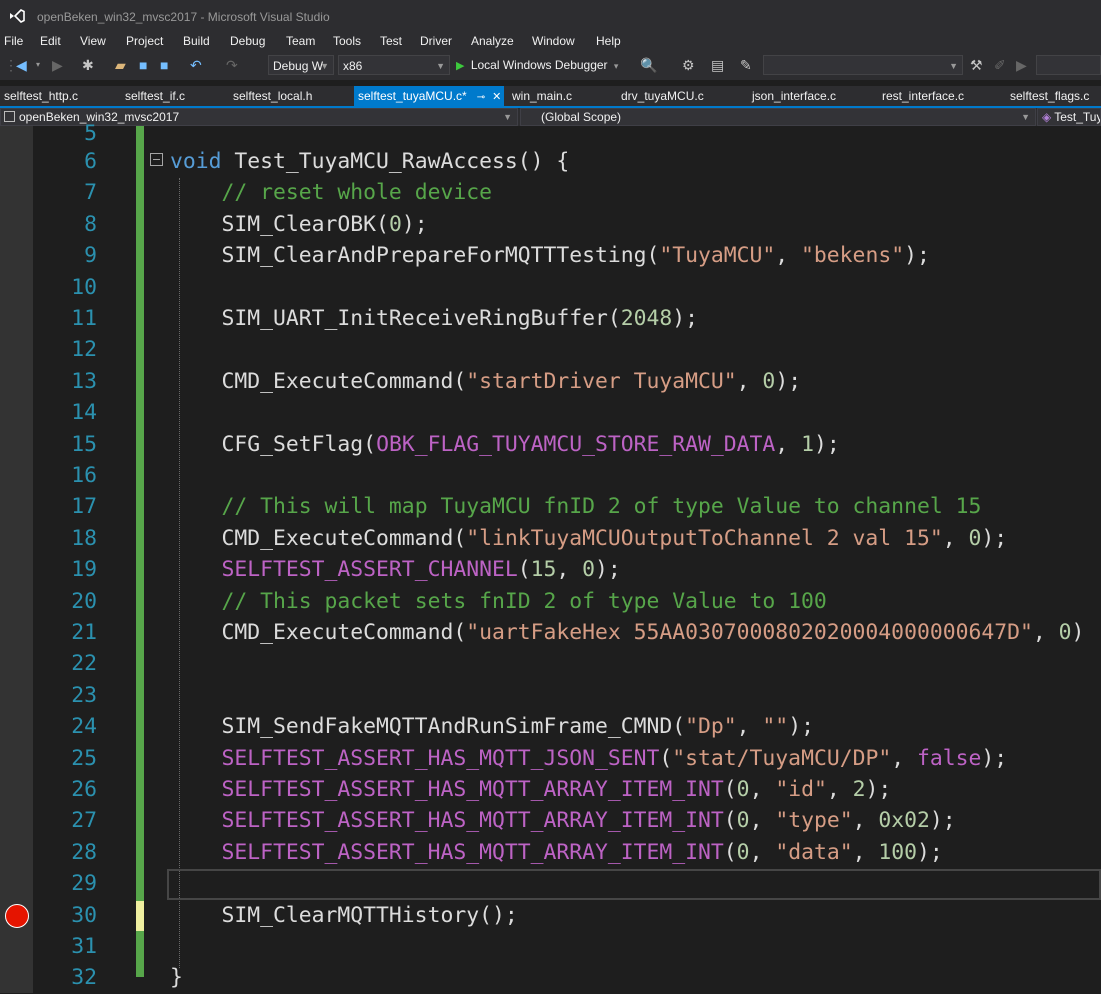 The image size is (1101, 994). Describe the element at coordinates (472, 821) in the screenshot. I see `code-token: SELFTEST_ASSERT_HAS_MQTT_ARRAY_ITEM_INT` at that location.